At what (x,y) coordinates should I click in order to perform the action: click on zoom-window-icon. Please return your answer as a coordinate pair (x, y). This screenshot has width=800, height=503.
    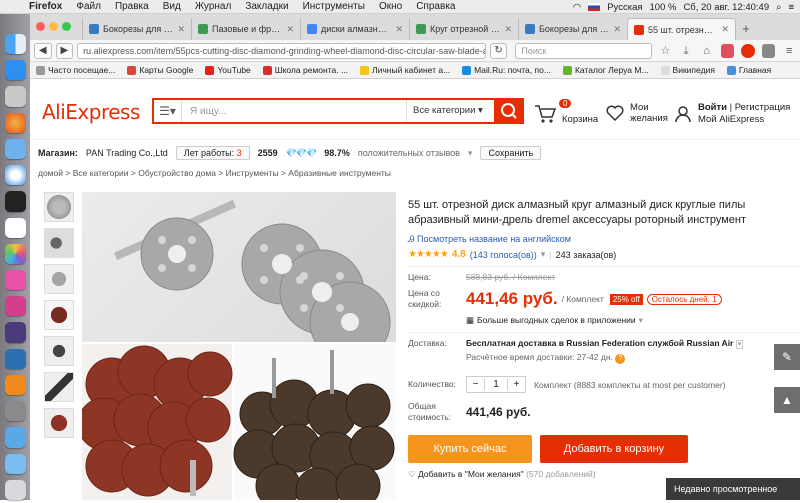
    Looking at the image, I should click on (66, 26).